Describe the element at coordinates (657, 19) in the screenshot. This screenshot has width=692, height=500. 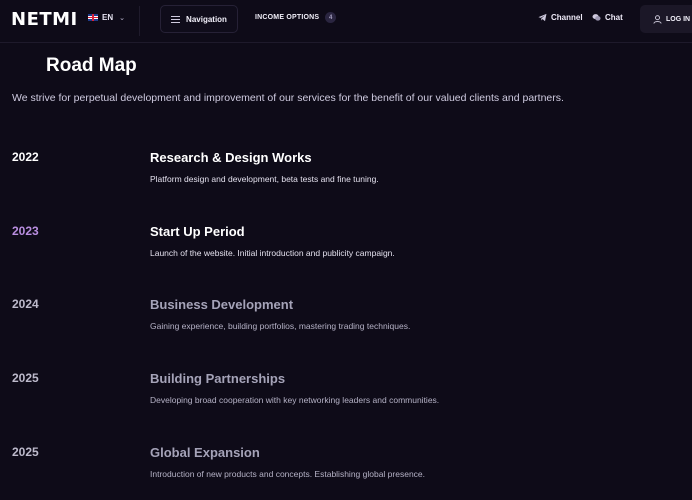
I see `user-icon` at that location.